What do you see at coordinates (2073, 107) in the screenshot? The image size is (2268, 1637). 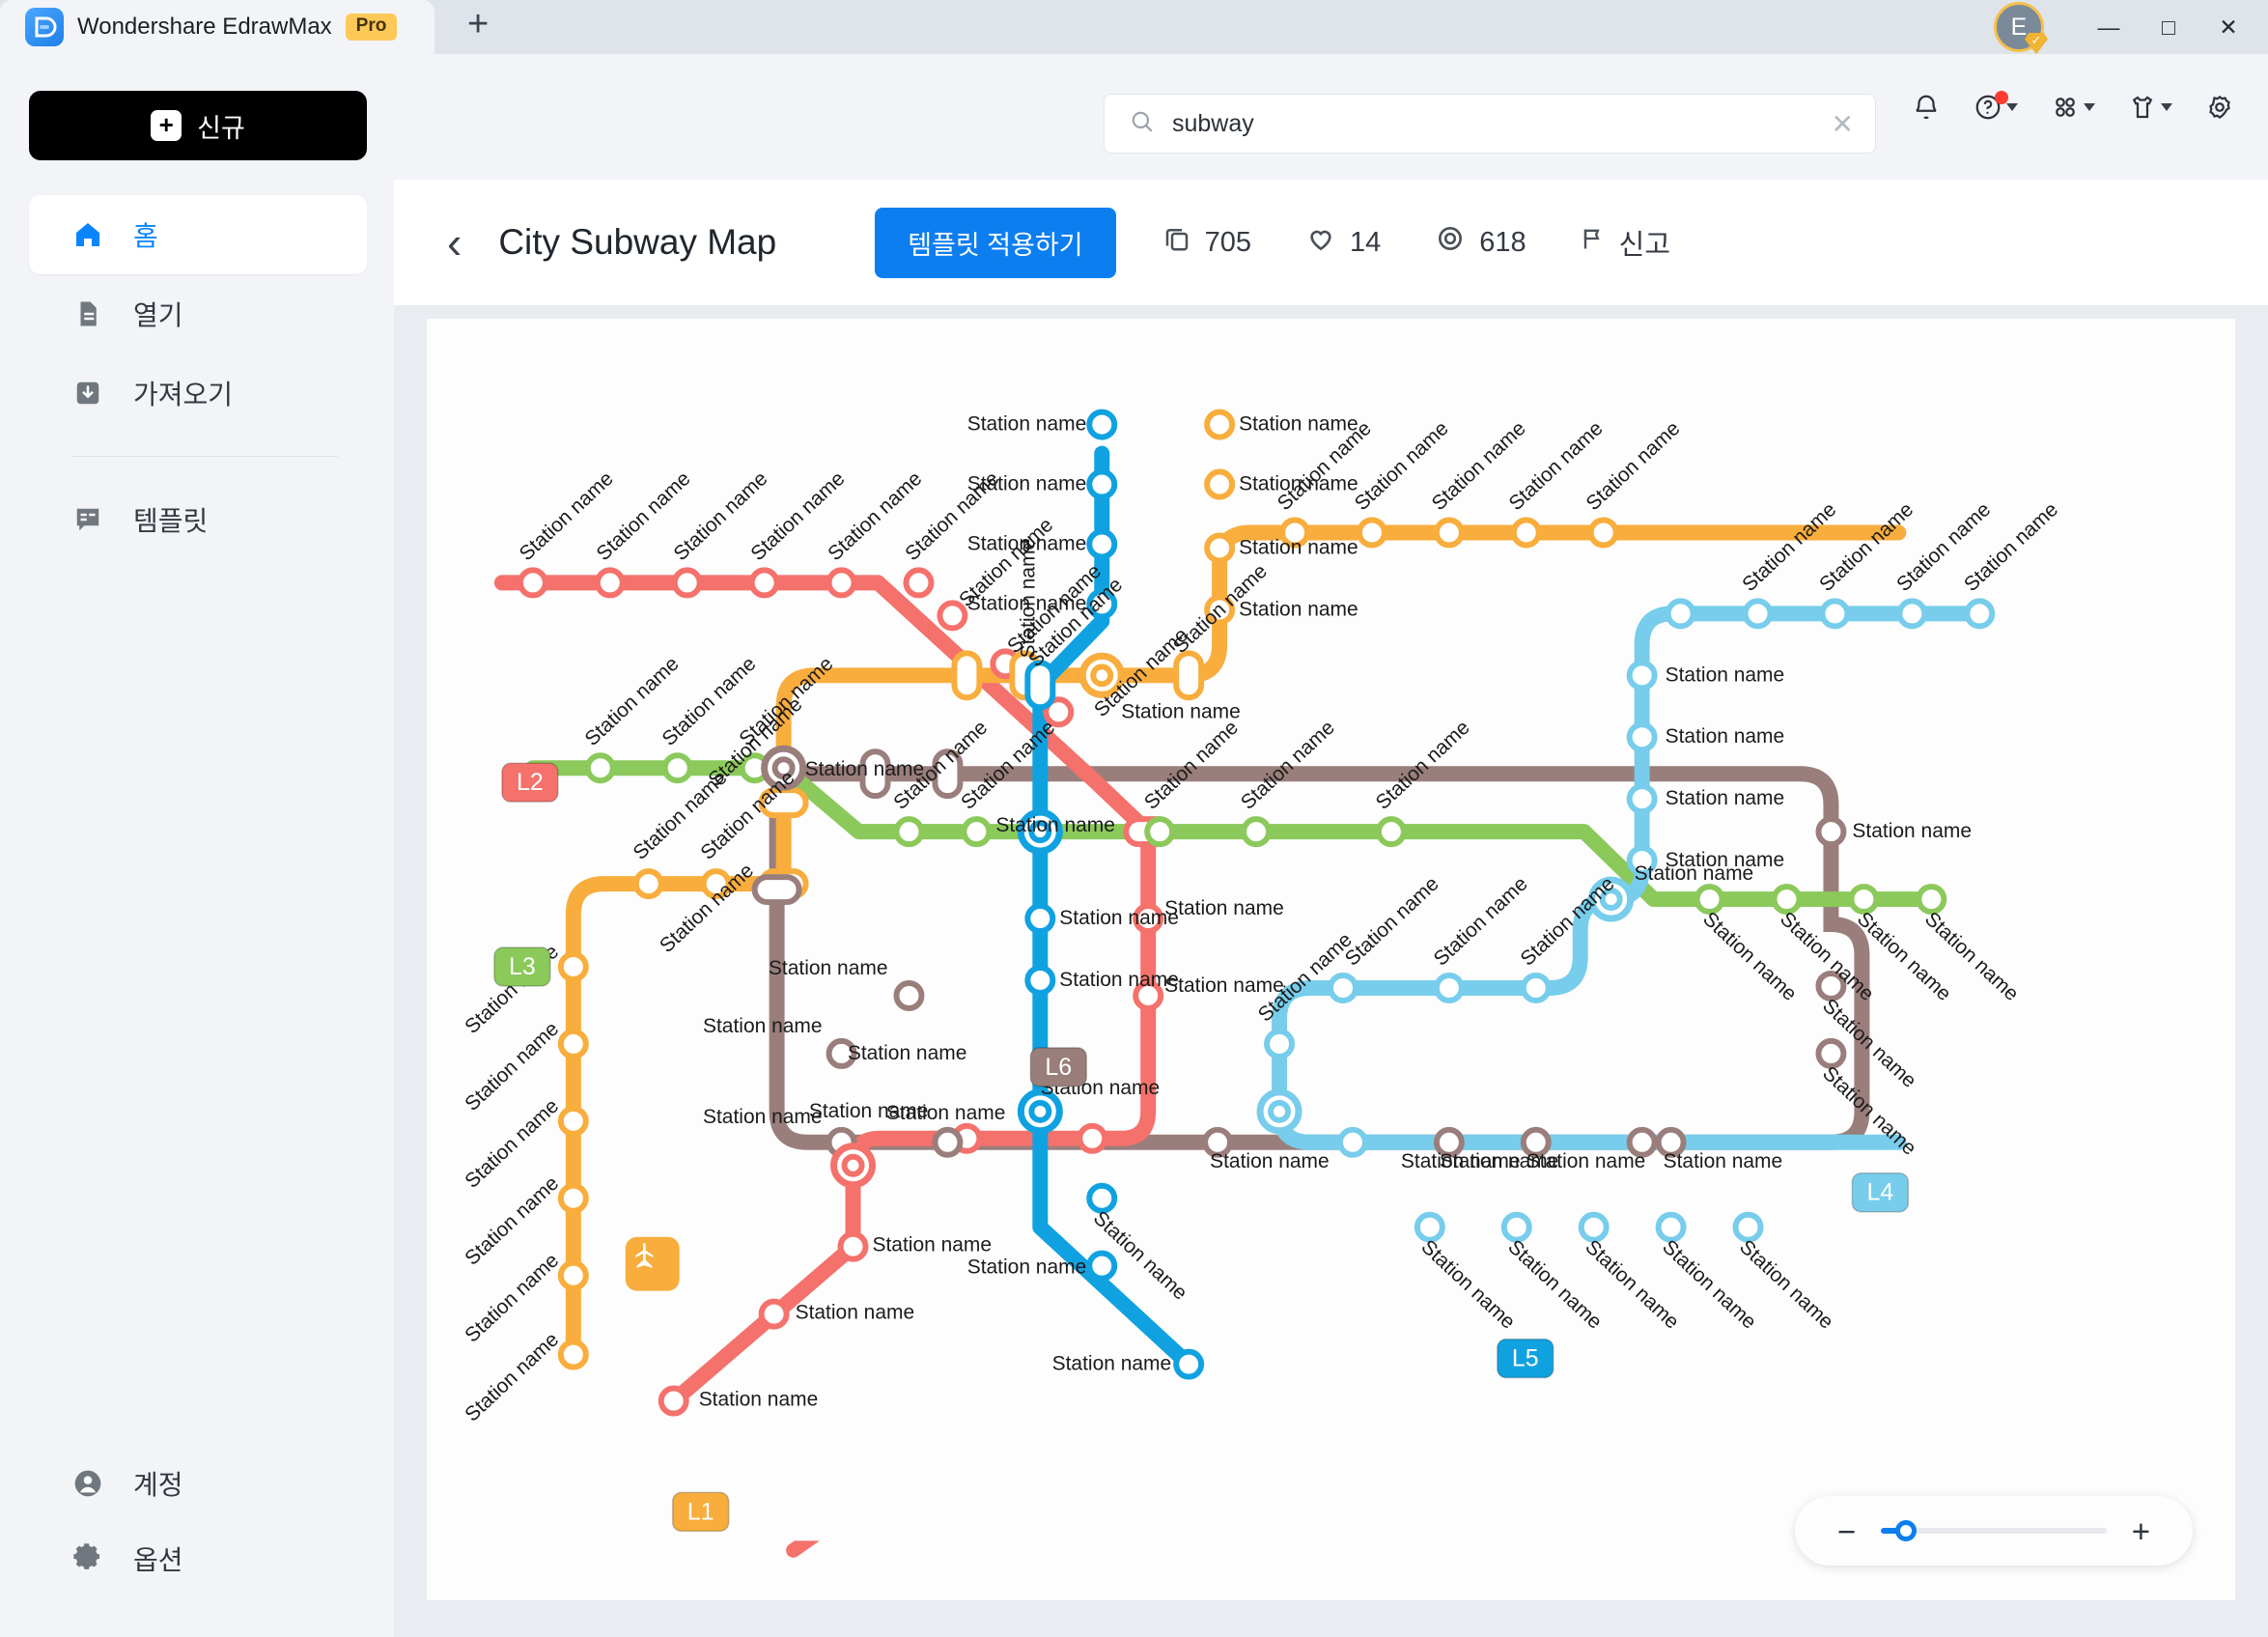 I see `apps-grid-icon` at bounding box center [2073, 107].